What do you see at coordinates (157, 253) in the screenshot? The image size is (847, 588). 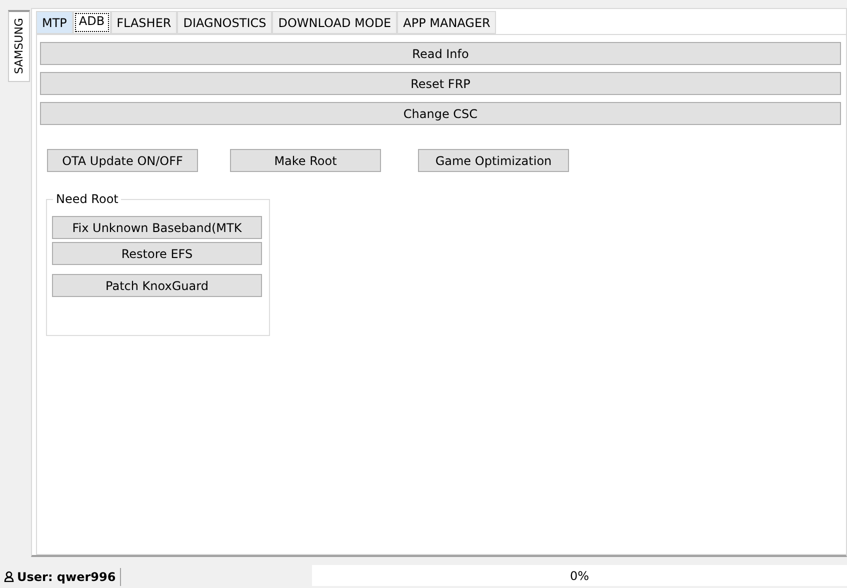 I see `action-button: Restore EFS` at bounding box center [157, 253].